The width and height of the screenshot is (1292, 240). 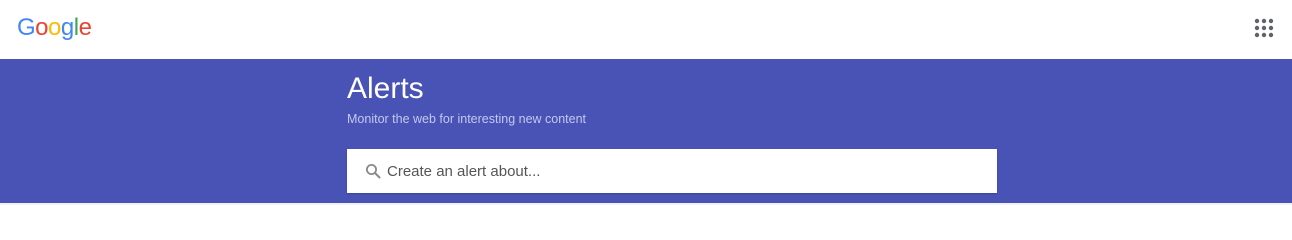 I want to click on logo-letter: G, so click(x=26, y=27).